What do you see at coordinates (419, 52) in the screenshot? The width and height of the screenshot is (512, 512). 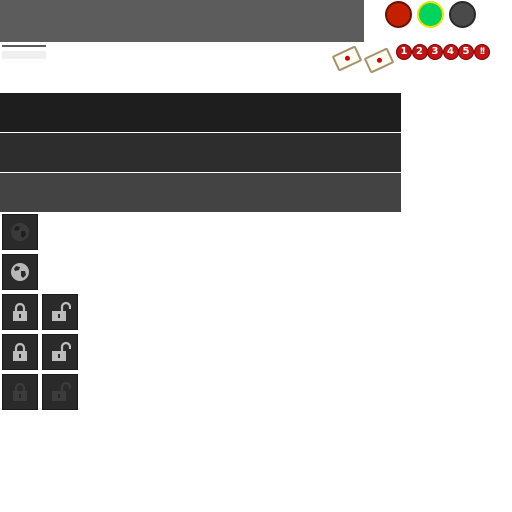 I see `badge-2: 2` at bounding box center [419, 52].